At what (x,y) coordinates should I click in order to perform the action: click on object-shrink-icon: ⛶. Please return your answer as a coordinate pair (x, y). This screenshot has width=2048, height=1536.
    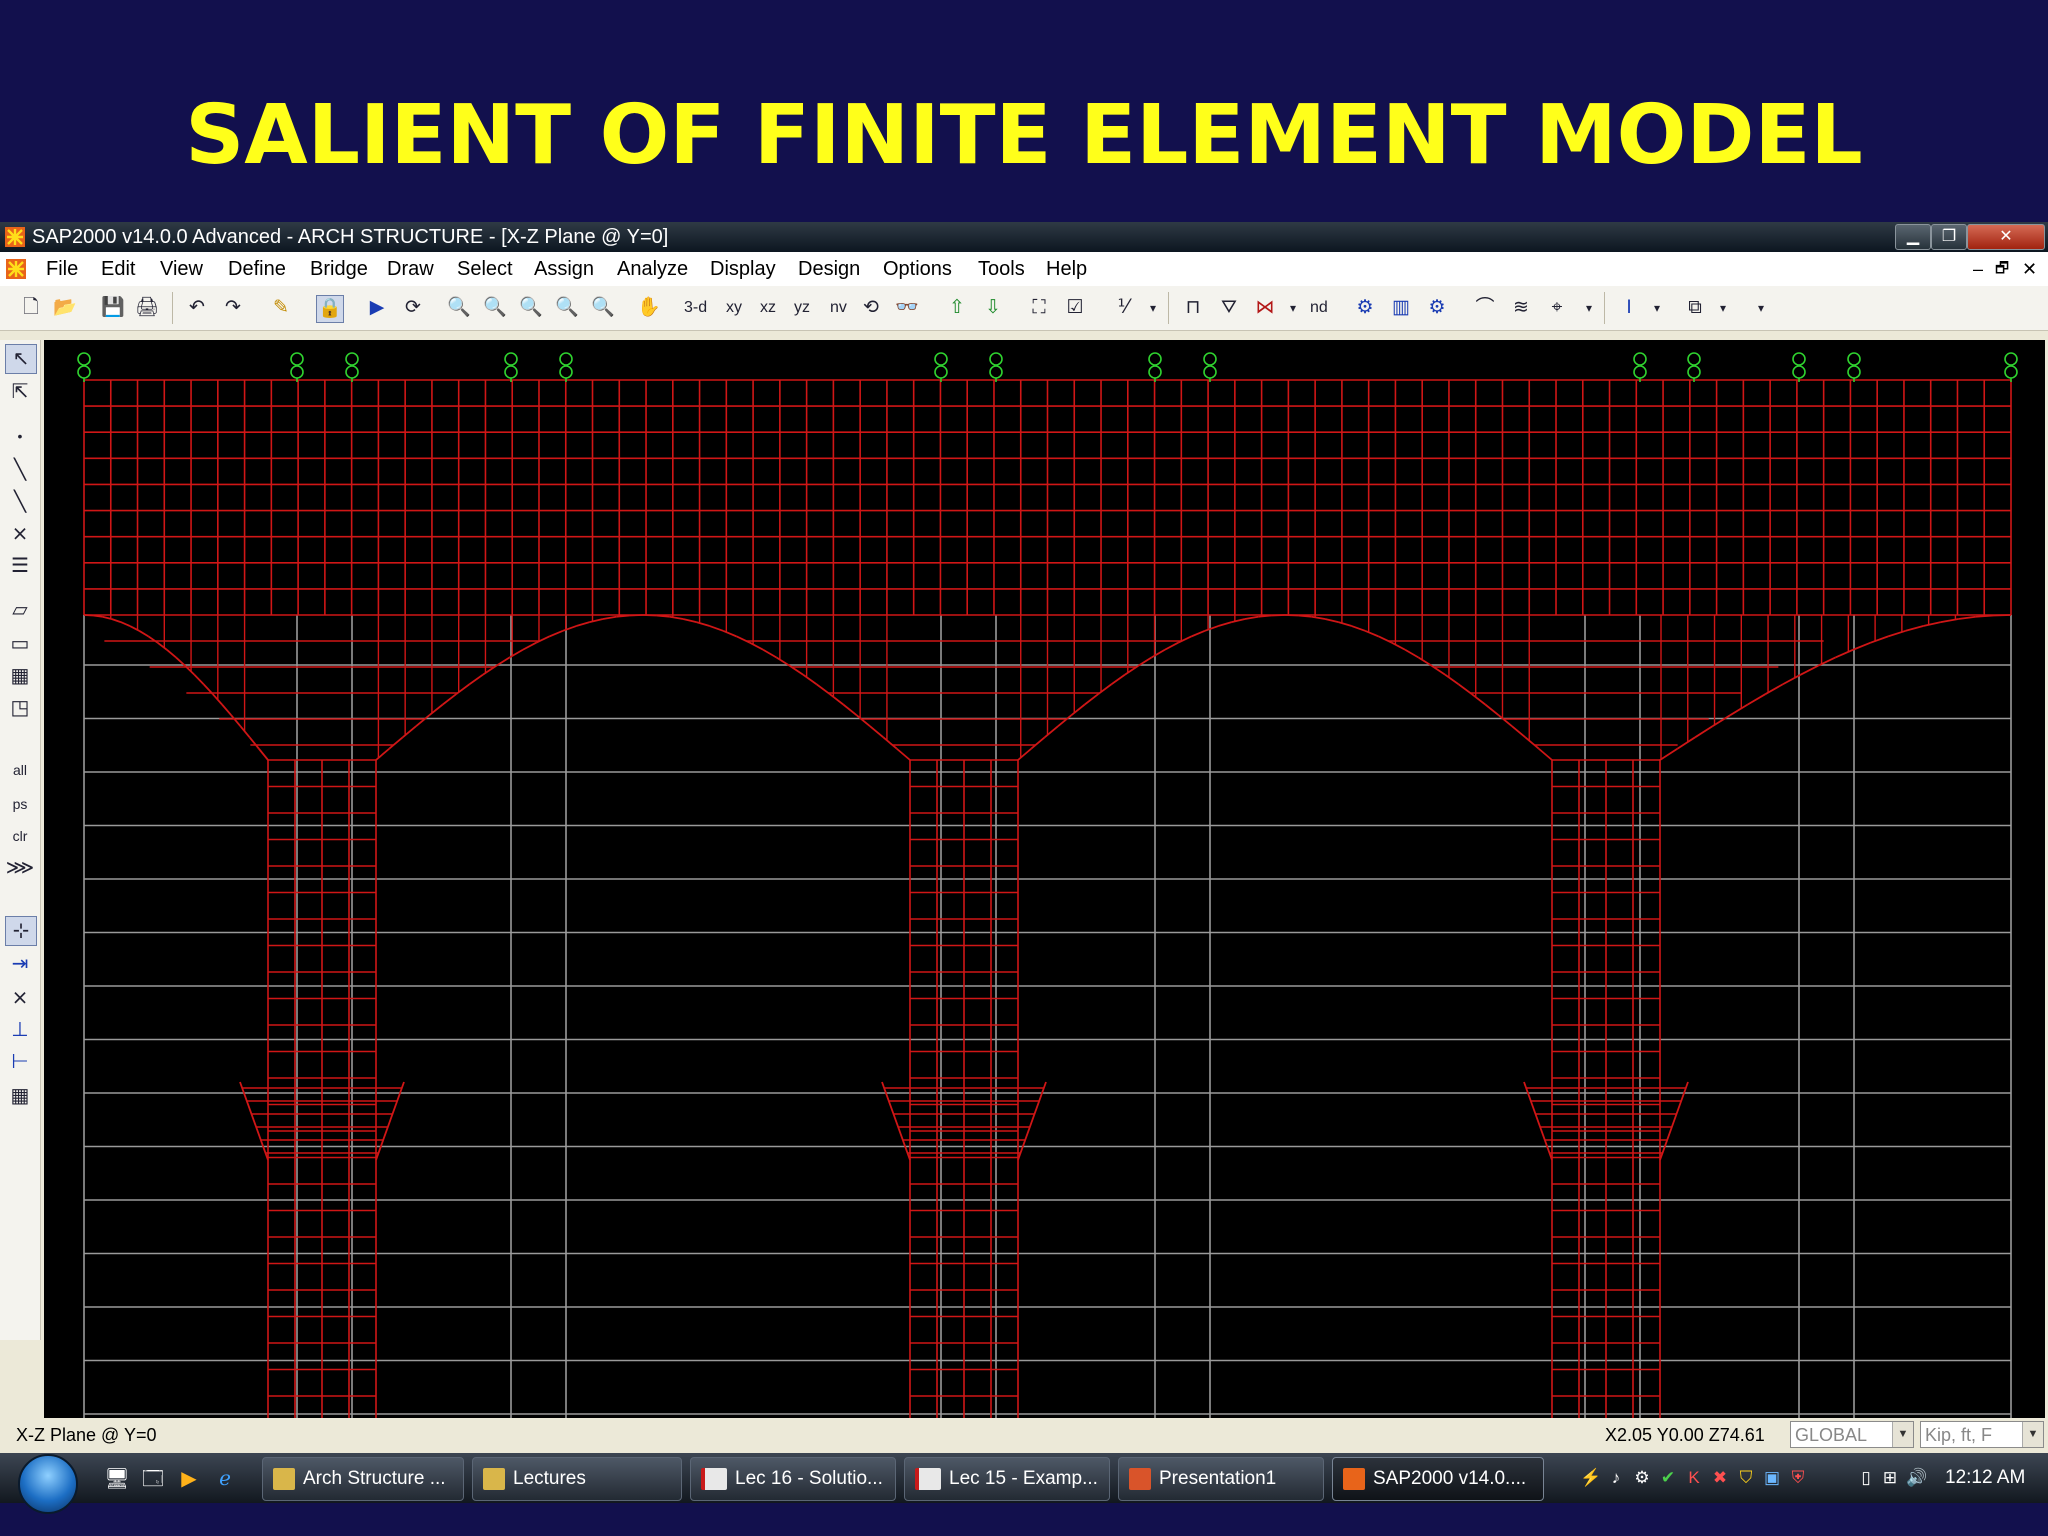
    Looking at the image, I should click on (1039, 308).